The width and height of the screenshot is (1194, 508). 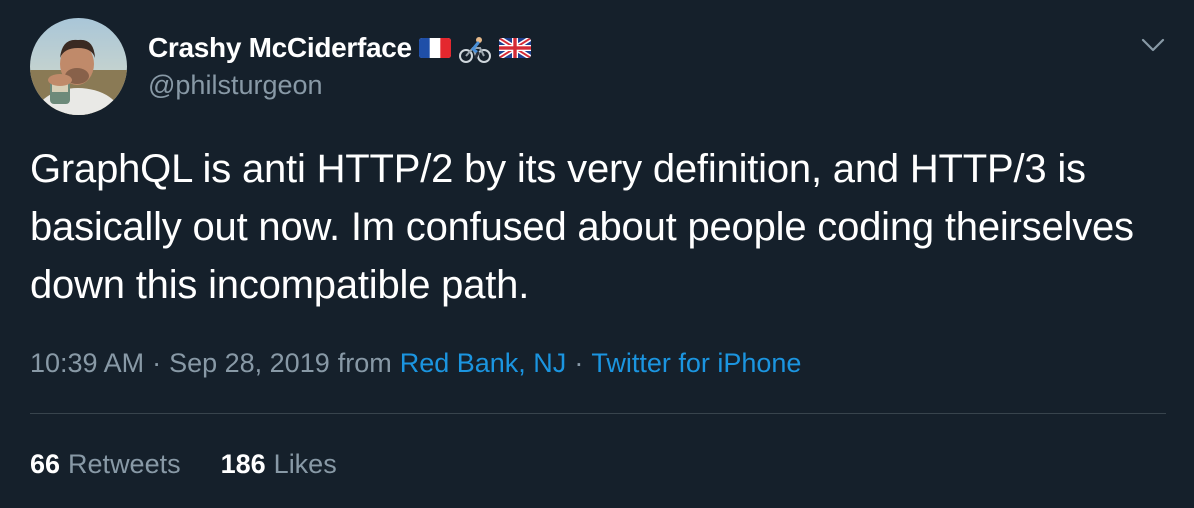 What do you see at coordinates (124, 464) in the screenshot?
I see `retweets-label: Retweets` at bounding box center [124, 464].